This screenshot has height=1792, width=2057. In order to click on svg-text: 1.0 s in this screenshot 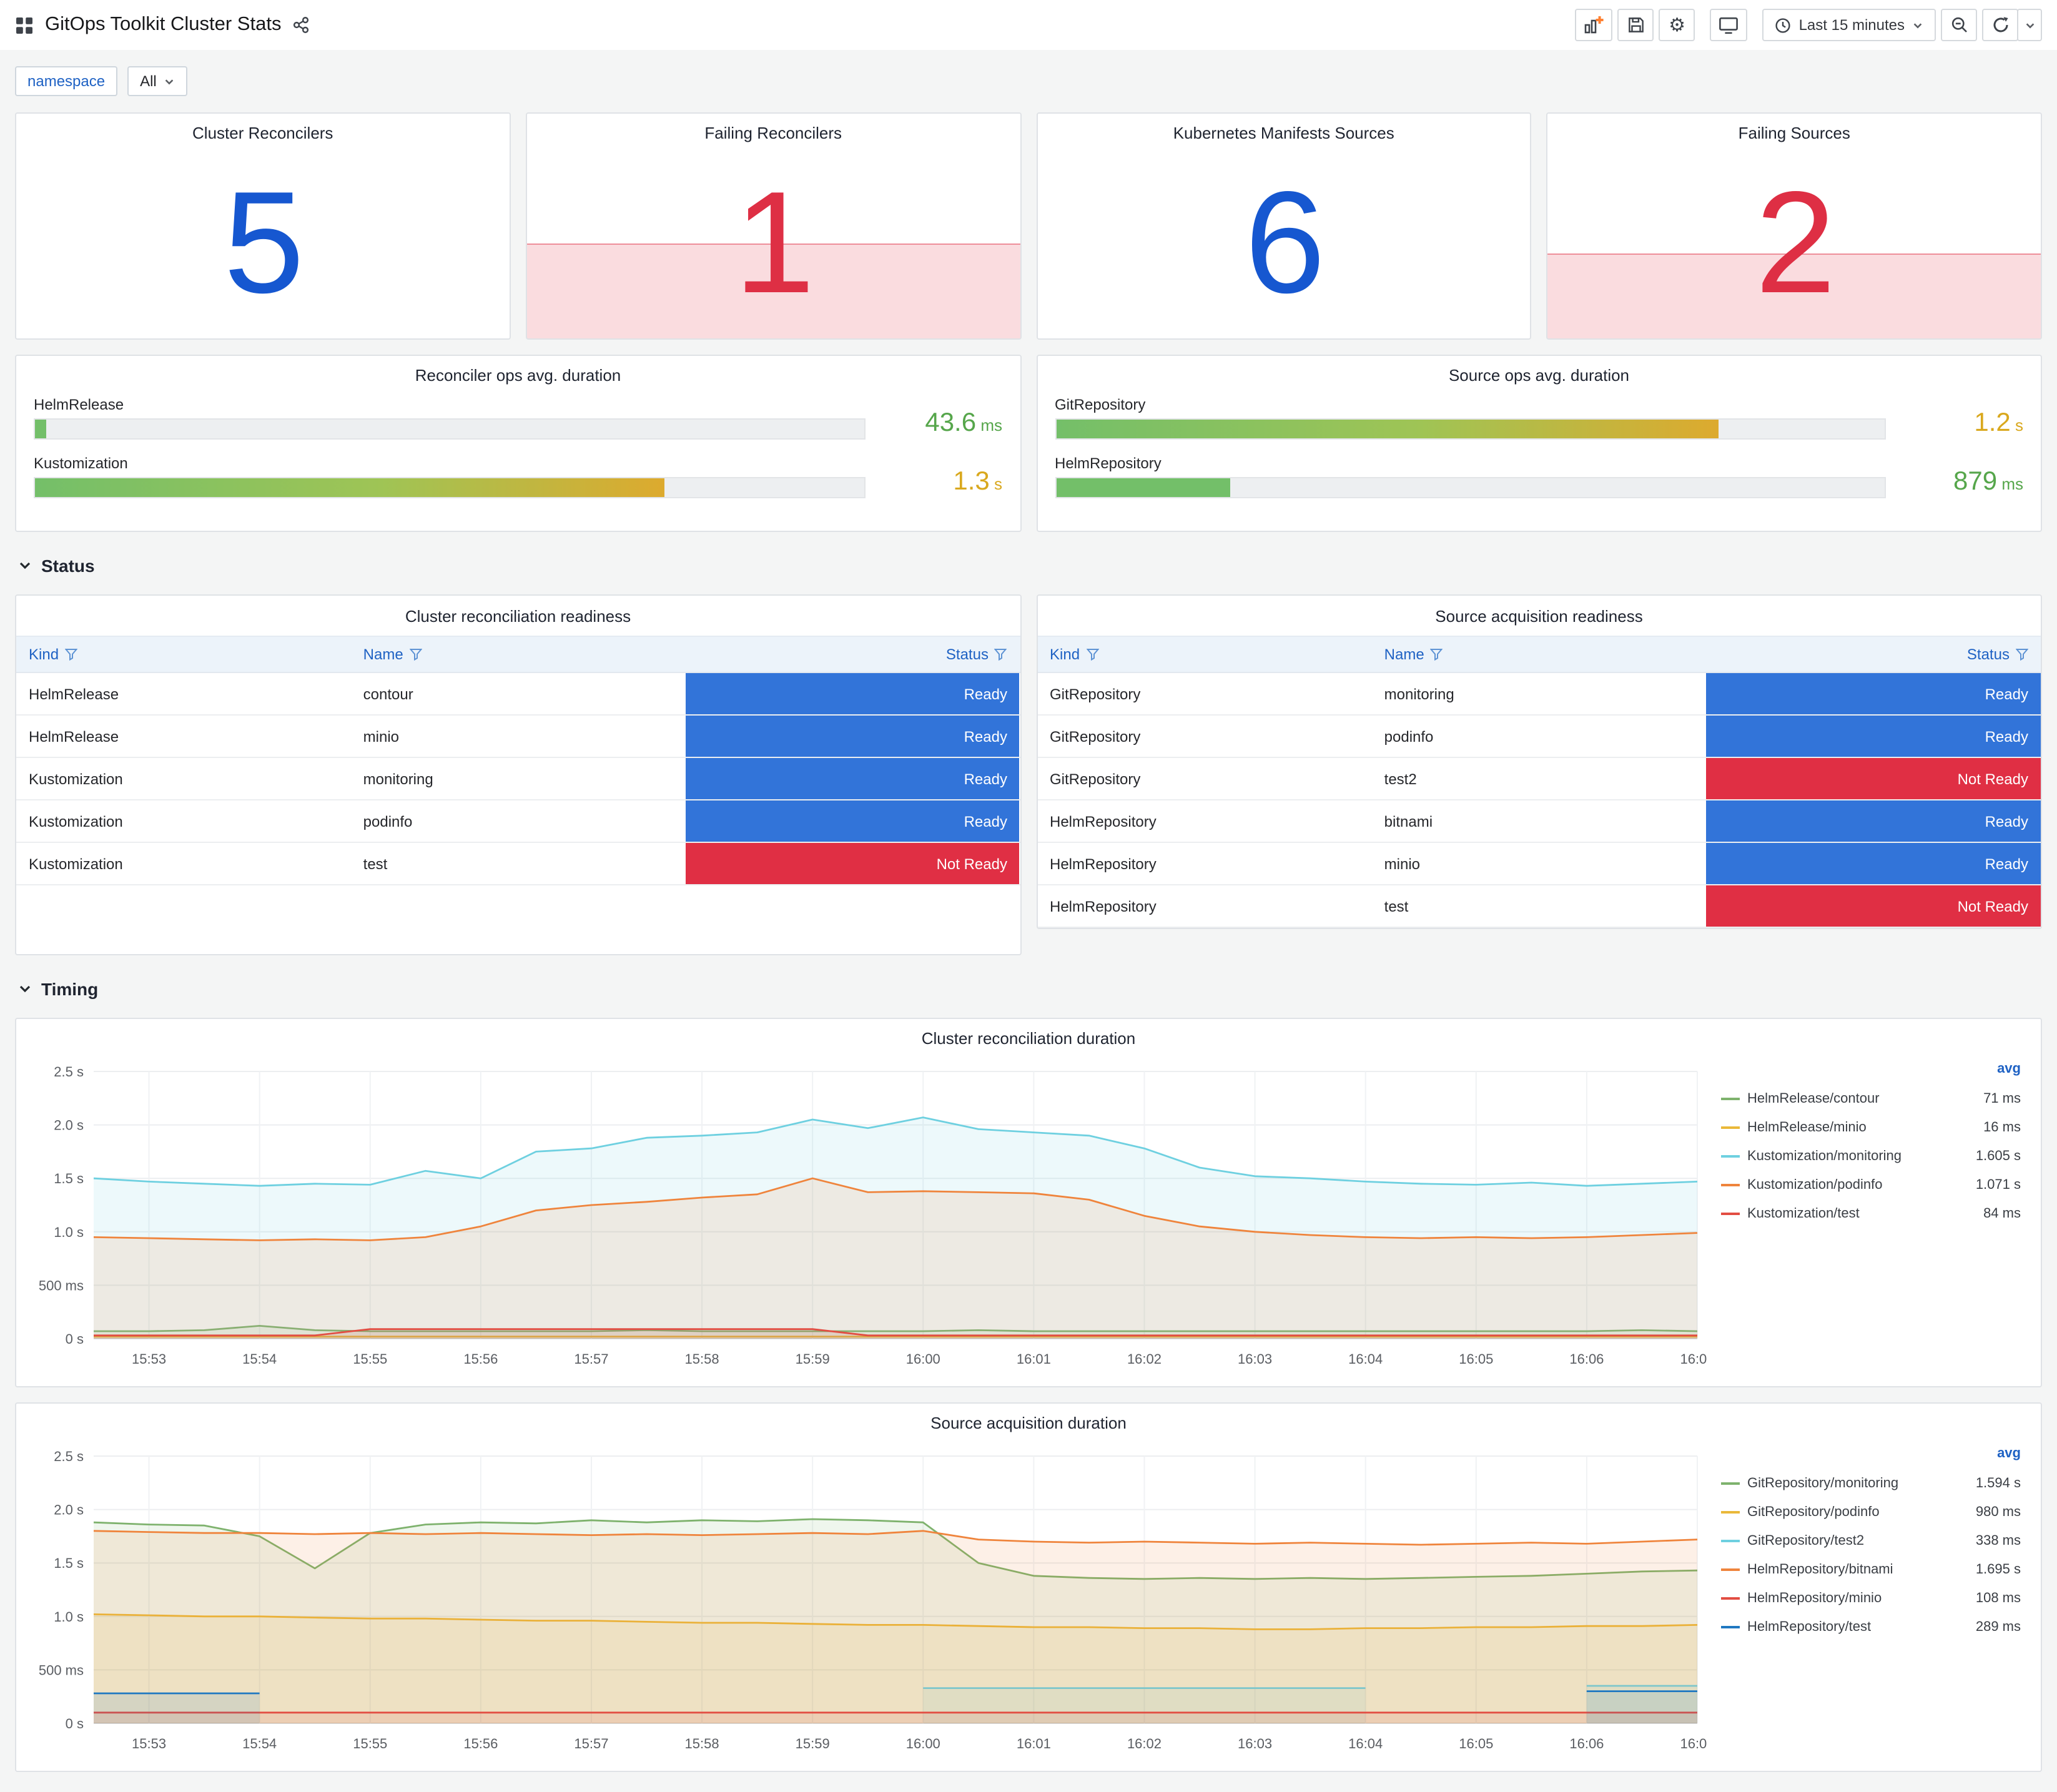, I will do `click(69, 1617)`.